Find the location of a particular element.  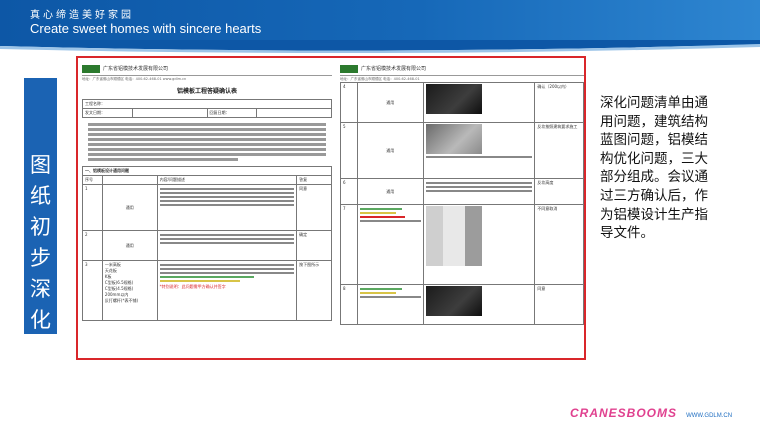

form-header-table: 工程名称： 发文日期： 回复日期： is located at coordinates (207, 108).